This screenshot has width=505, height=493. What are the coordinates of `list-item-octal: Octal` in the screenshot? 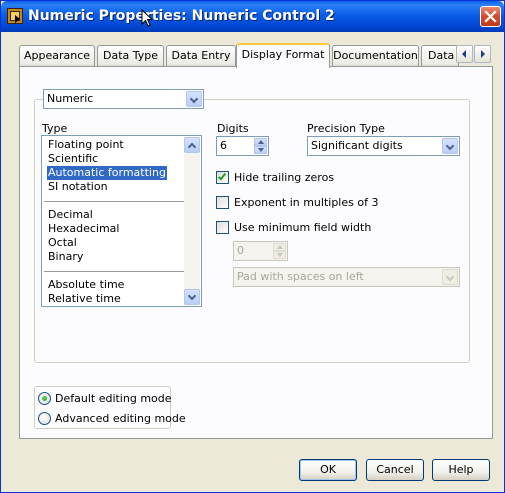 It's located at (62, 243).